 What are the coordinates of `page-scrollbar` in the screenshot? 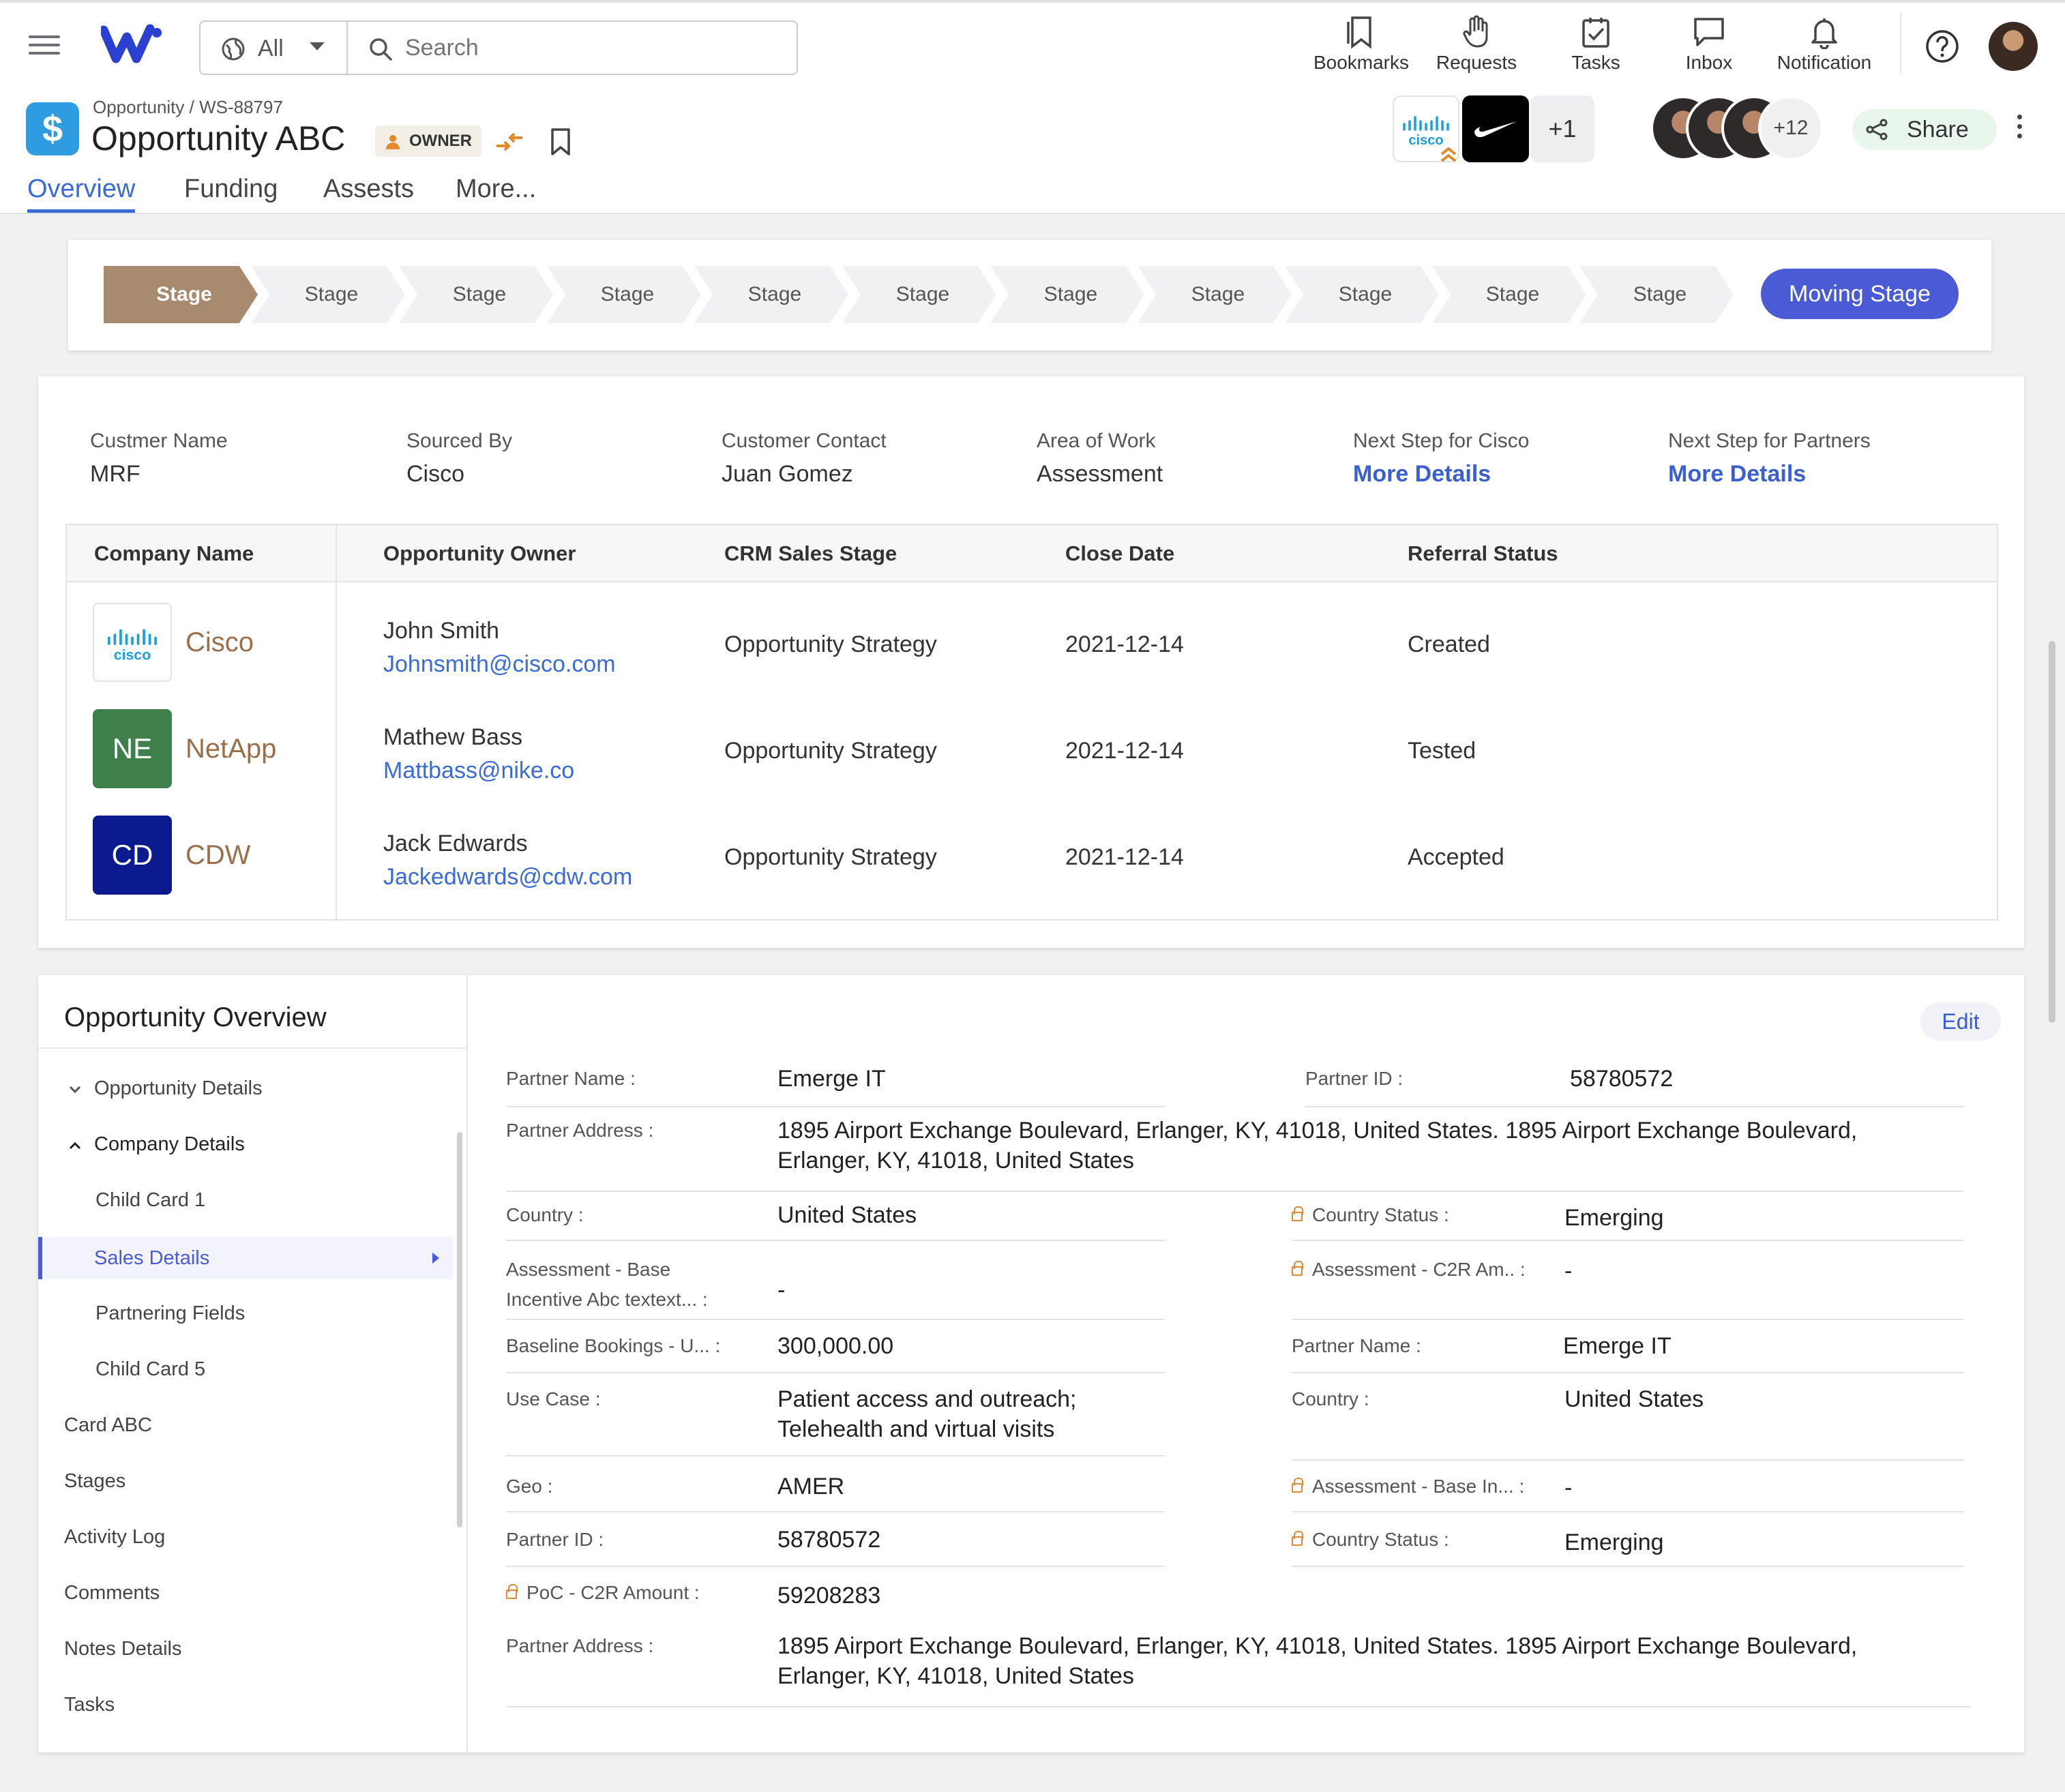 It's located at (2052, 832).